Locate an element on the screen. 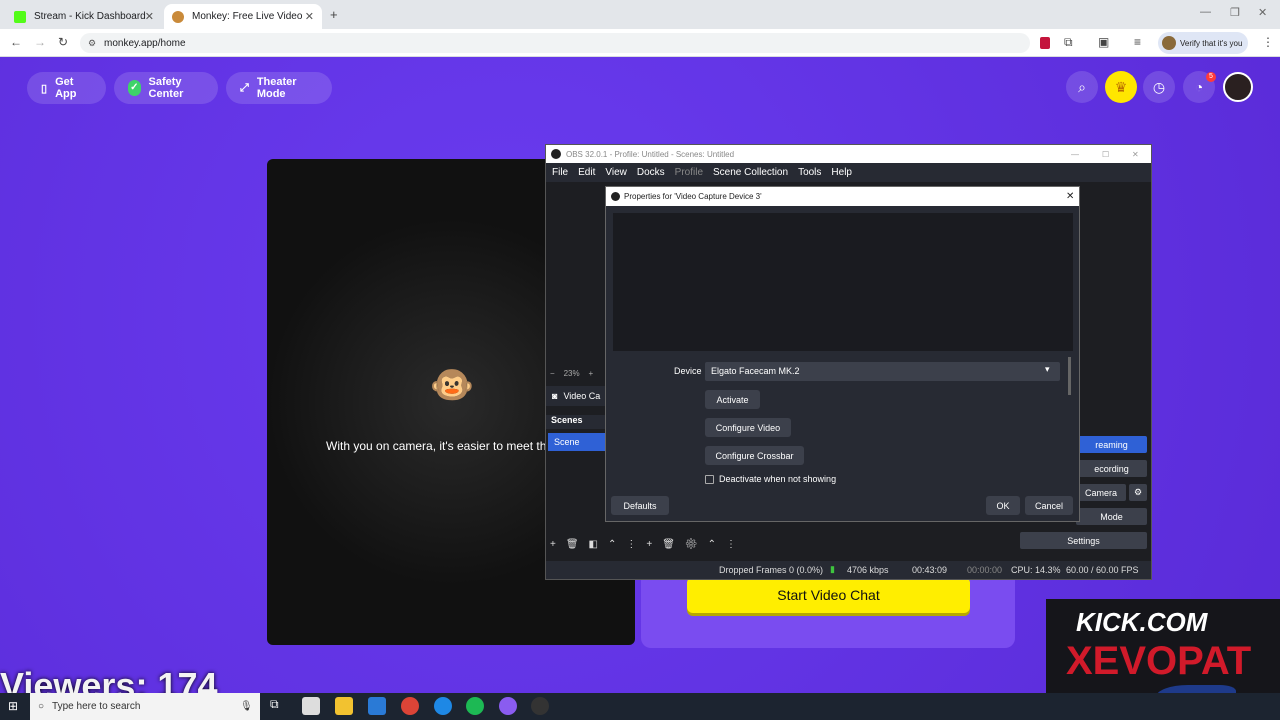  store-icon is located at coordinates (311, 706).